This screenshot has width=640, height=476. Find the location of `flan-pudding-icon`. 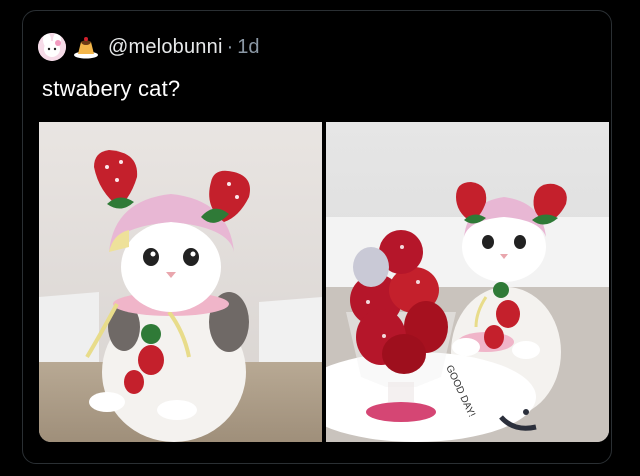

flan-pudding-icon is located at coordinates (86, 47).